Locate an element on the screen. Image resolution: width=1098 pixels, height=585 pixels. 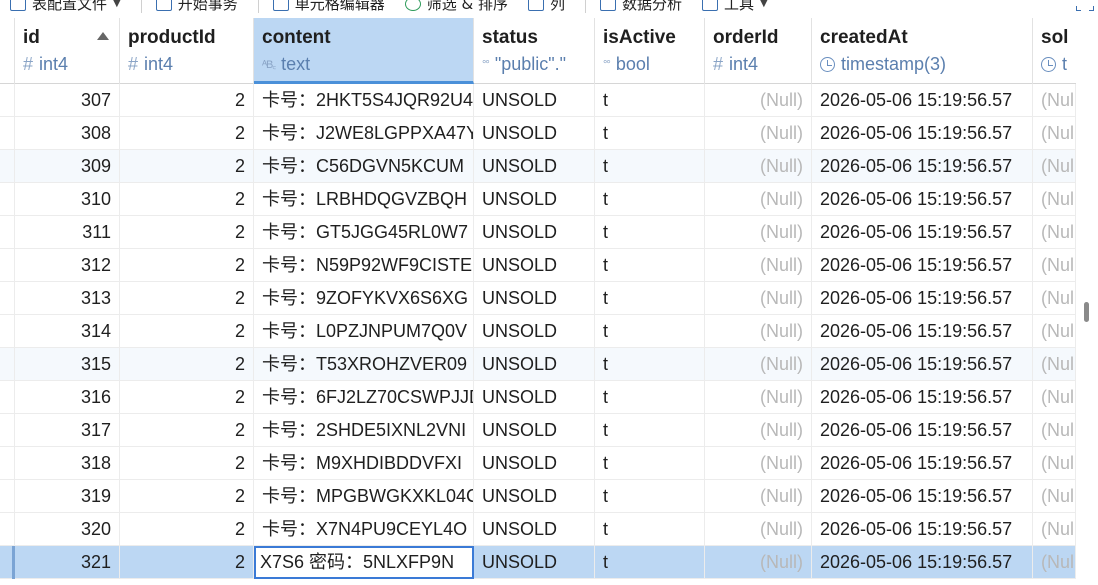
cell-id: 317 is located at coordinates (67, 430).